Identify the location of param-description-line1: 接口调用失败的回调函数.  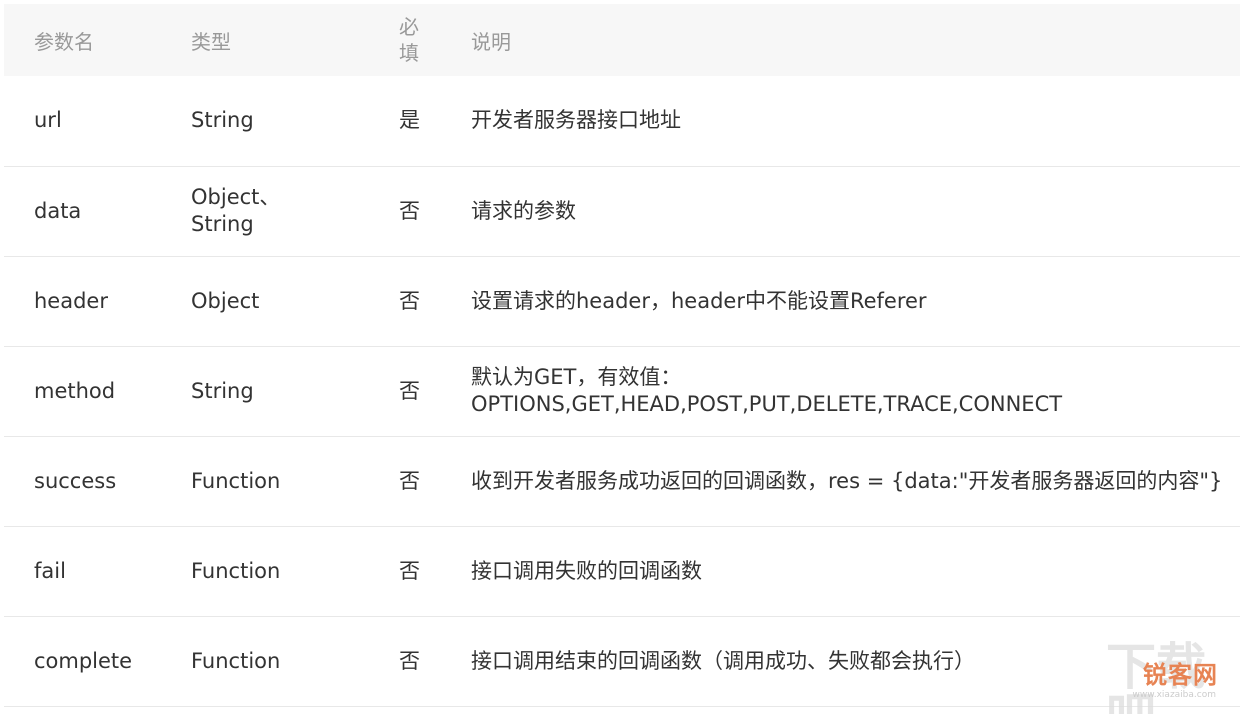
(586, 570).